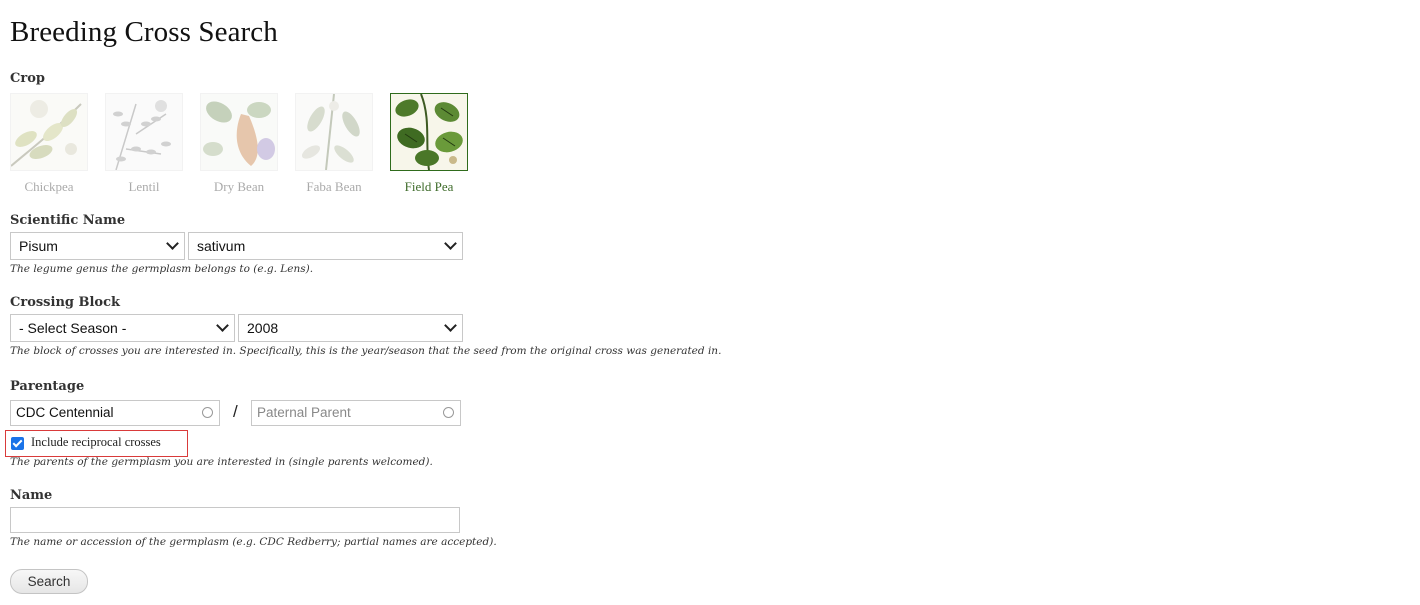 The height and width of the screenshot is (605, 1420). I want to click on lentil-illustration-icon, so click(144, 132).